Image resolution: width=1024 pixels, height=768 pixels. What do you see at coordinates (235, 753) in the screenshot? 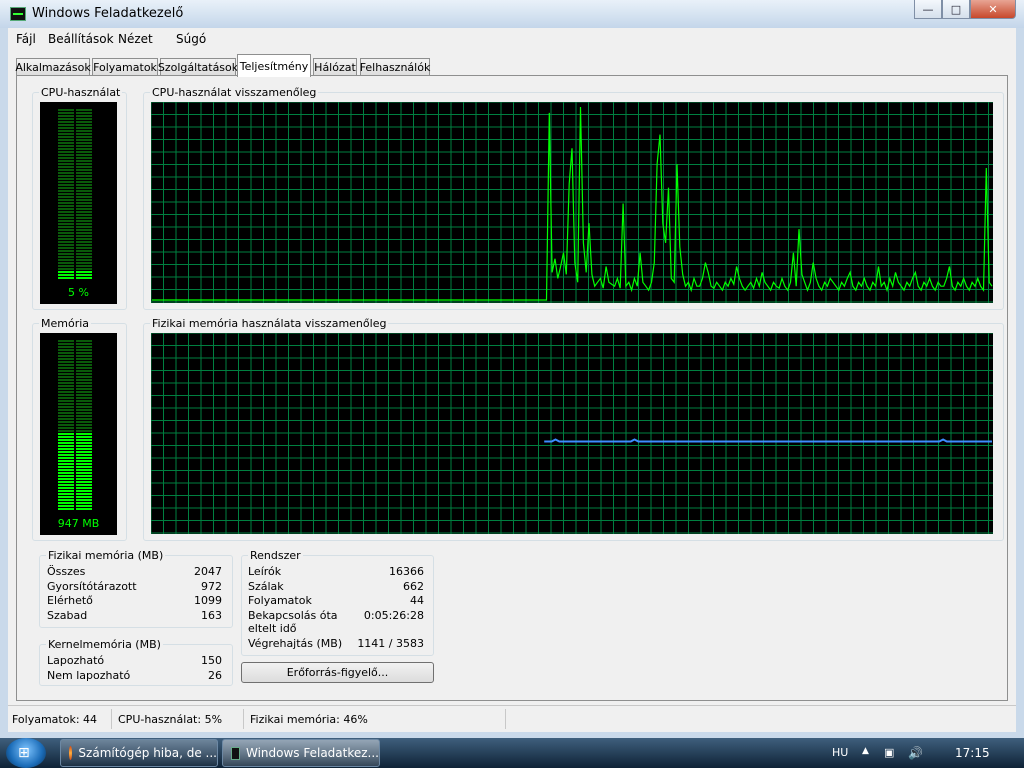
I see `task-manager-icon` at bounding box center [235, 753].